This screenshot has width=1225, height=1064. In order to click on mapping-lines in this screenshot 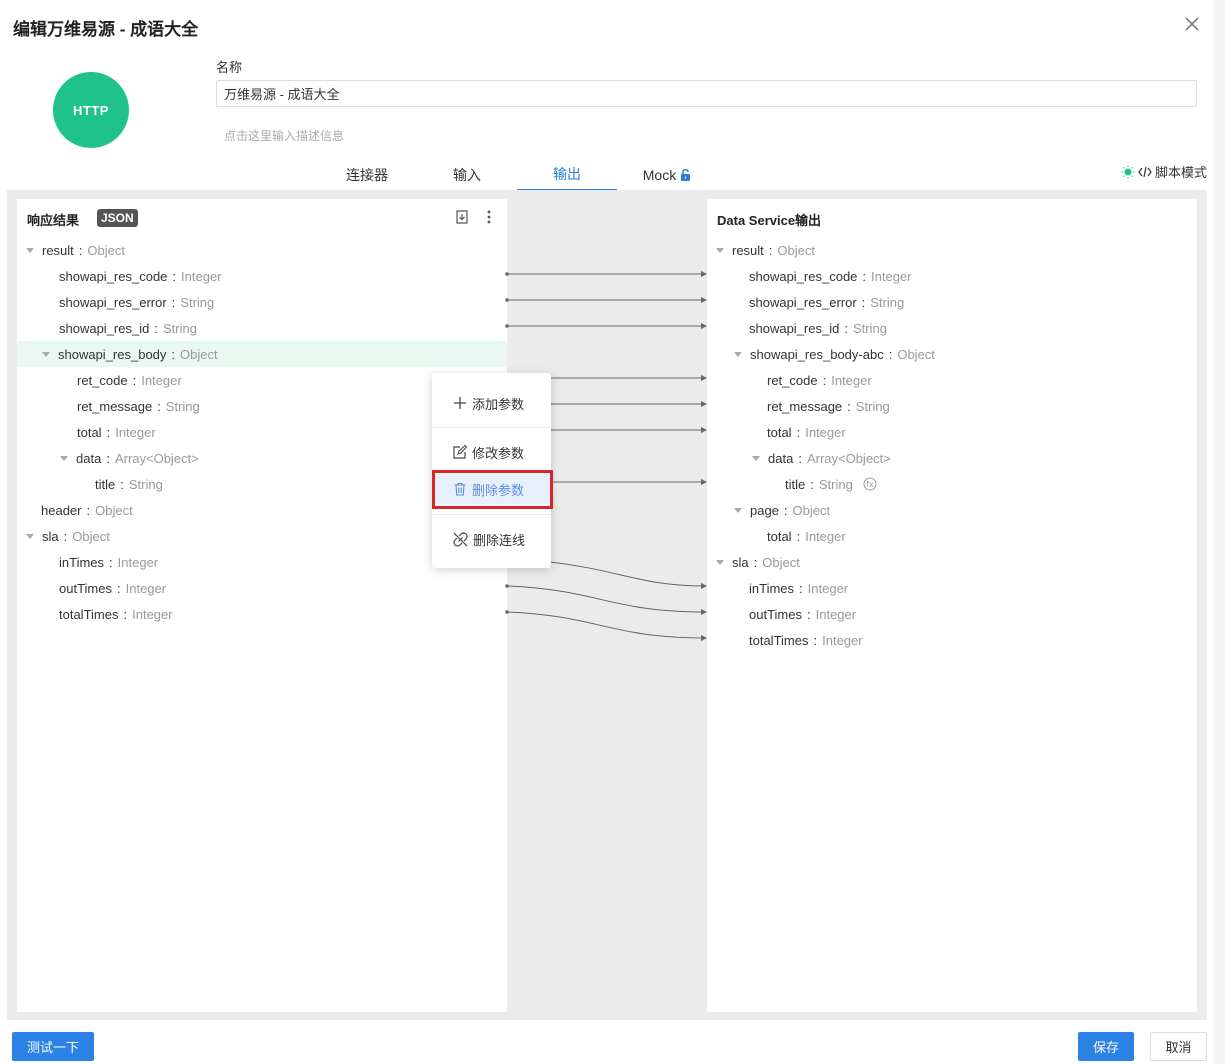, I will do `click(606, 456)`.